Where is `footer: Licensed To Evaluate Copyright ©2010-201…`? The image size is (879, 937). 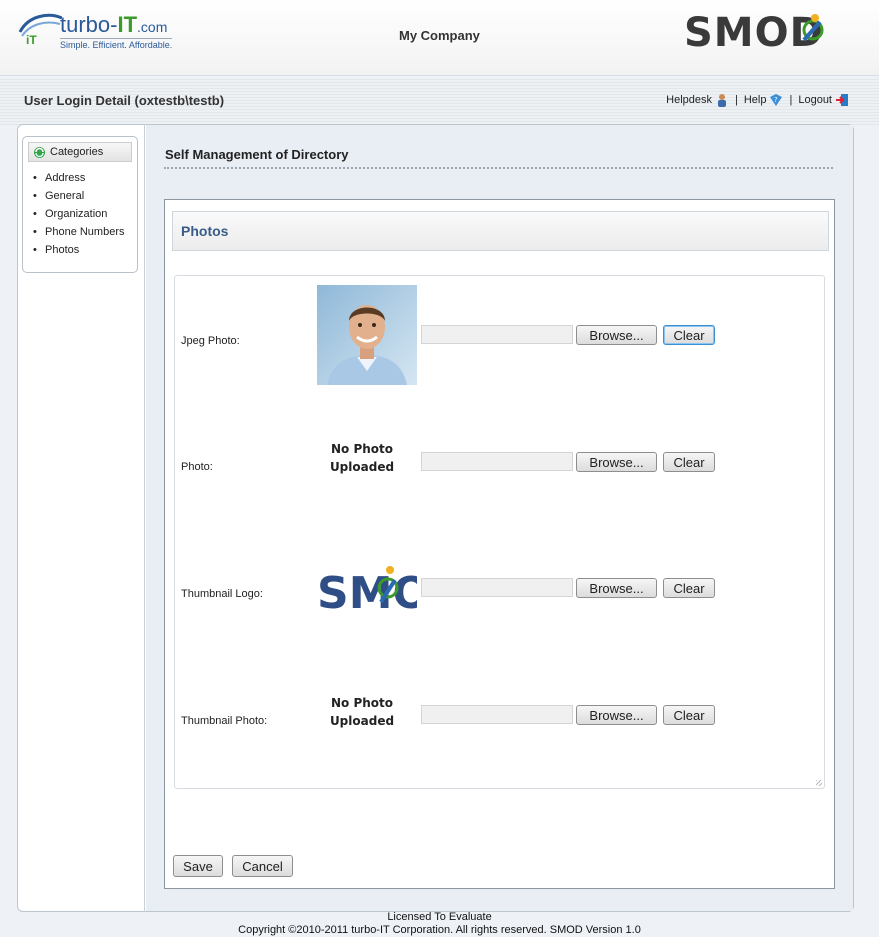 footer: Licensed To Evaluate Copyright ©2010-201… is located at coordinates (439, 924).